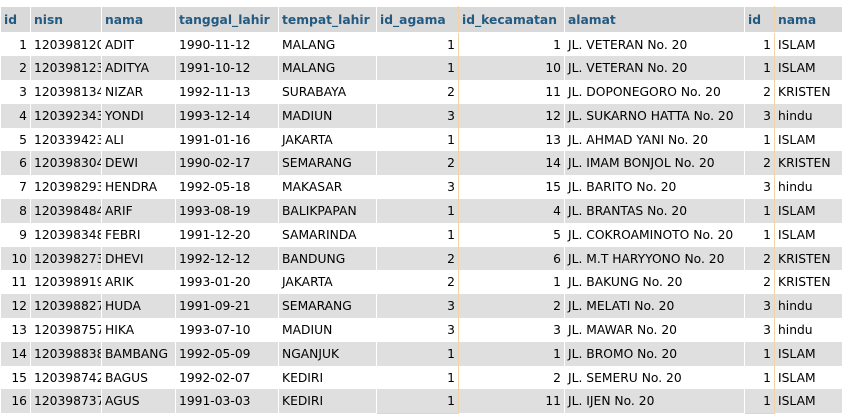 This screenshot has width=842, height=415. What do you see at coordinates (15, 377) in the screenshot?
I see `cell-id: 15` at bounding box center [15, 377].